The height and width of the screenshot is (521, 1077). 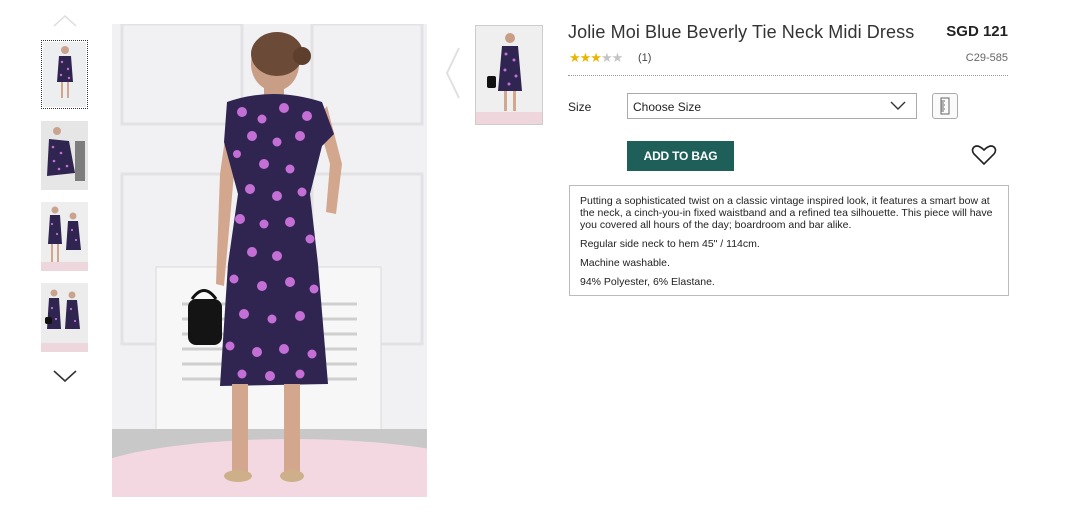 I want to click on thumbnail-3-image, so click(x=64, y=236).